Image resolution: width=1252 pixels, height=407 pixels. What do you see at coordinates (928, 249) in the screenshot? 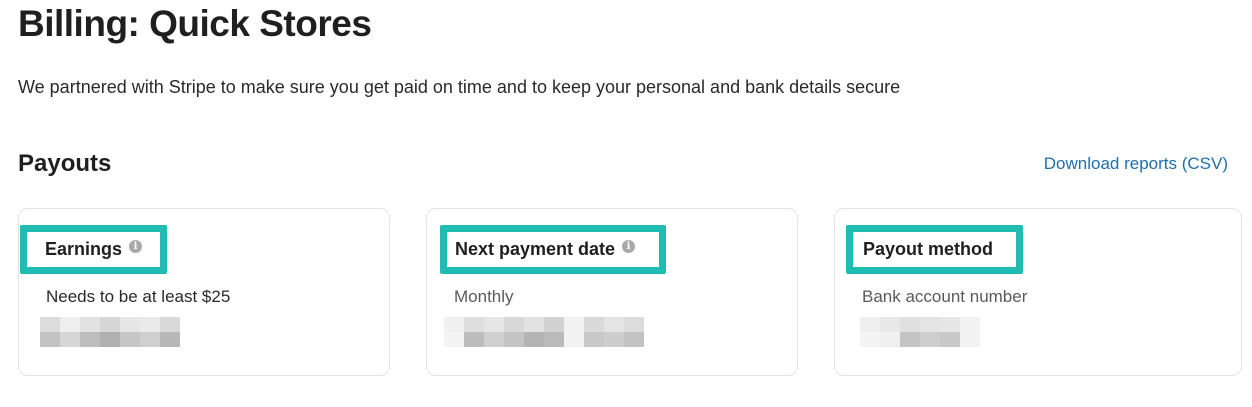
I see `payout-method-label: Payout method` at bounding box center [928, 249].